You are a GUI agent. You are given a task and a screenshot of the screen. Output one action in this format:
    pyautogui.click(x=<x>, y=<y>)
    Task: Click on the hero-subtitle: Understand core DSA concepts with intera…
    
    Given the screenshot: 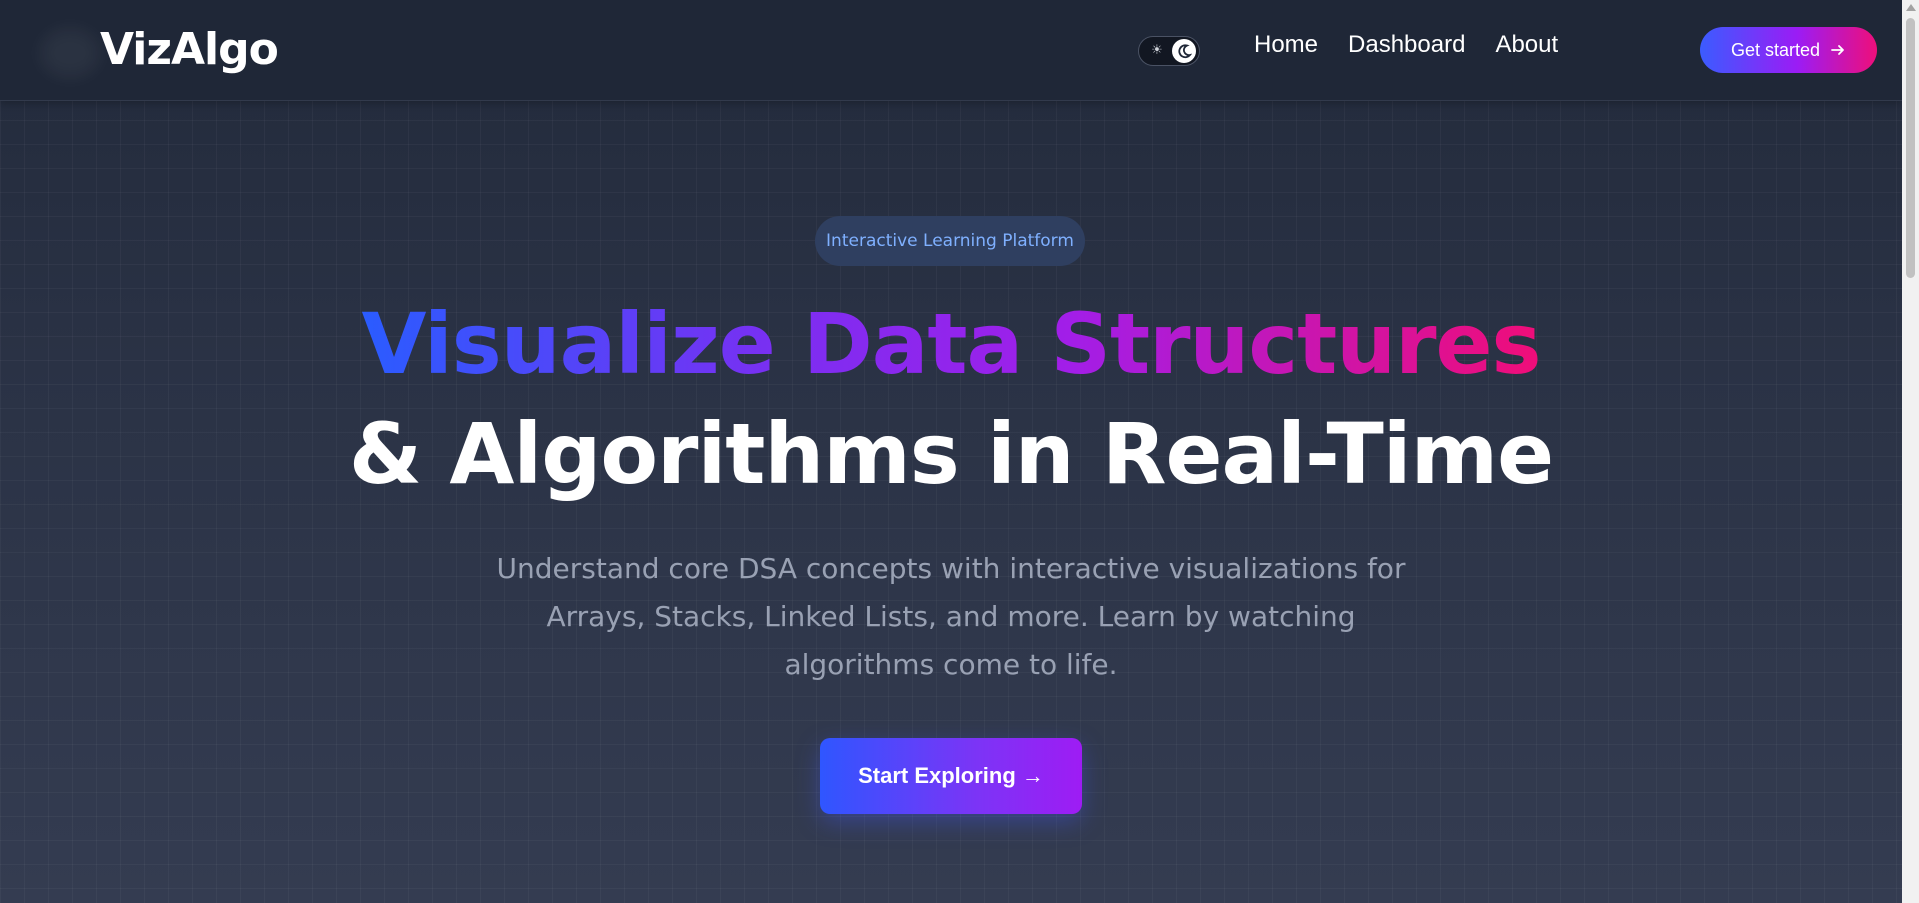 What is the action you would take?
    pyautogui.click(x=951, y=616)
    